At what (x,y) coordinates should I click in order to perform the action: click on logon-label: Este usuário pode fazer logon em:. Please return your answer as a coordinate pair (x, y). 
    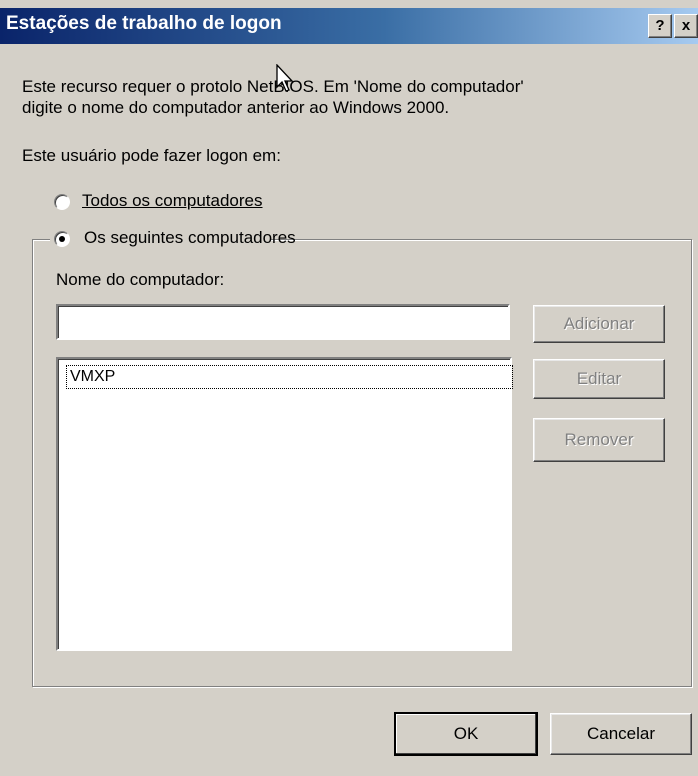
    Looking at the image, I should click on (151, 155).